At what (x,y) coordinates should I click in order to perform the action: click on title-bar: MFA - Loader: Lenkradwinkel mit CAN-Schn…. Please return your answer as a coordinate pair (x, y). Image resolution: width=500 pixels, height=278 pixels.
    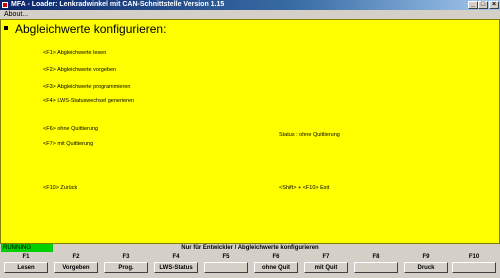
    Looking at the image, I should click on (250, 5).